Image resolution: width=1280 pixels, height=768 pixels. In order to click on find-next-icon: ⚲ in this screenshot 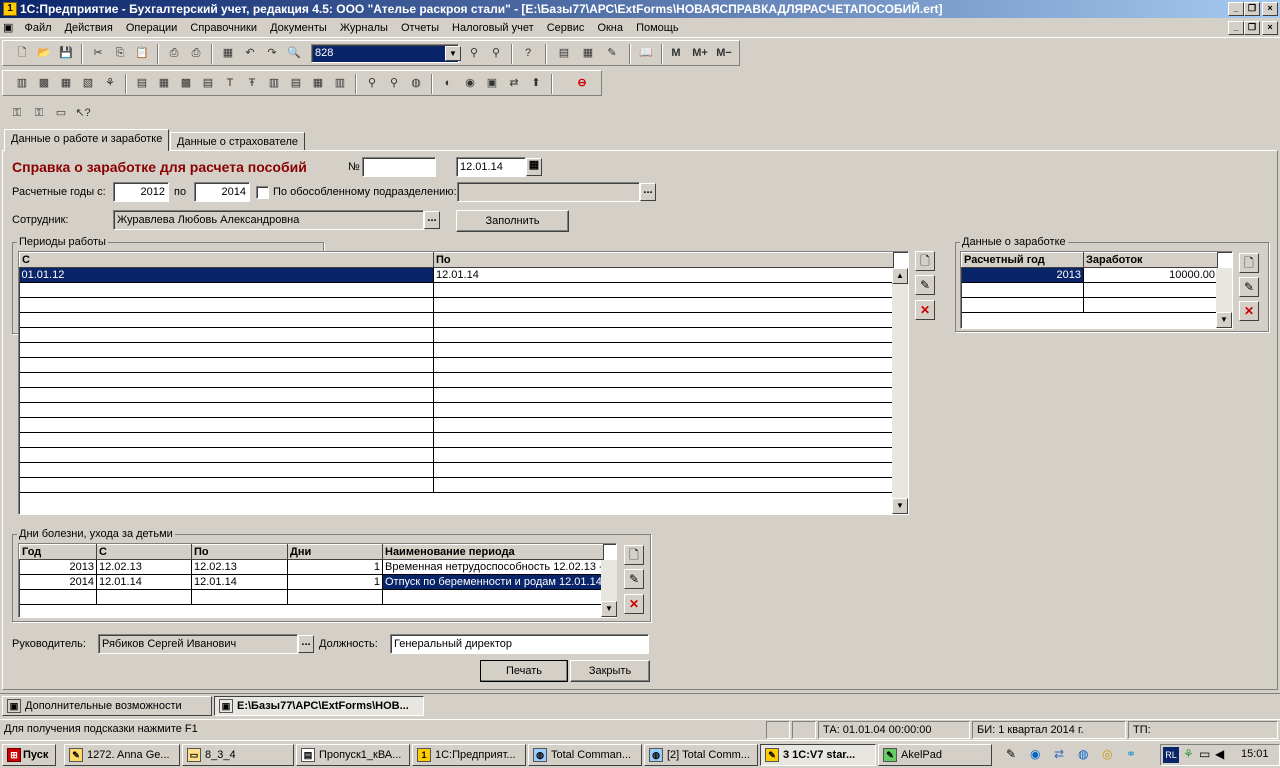, I will do `click(474, 53)`.